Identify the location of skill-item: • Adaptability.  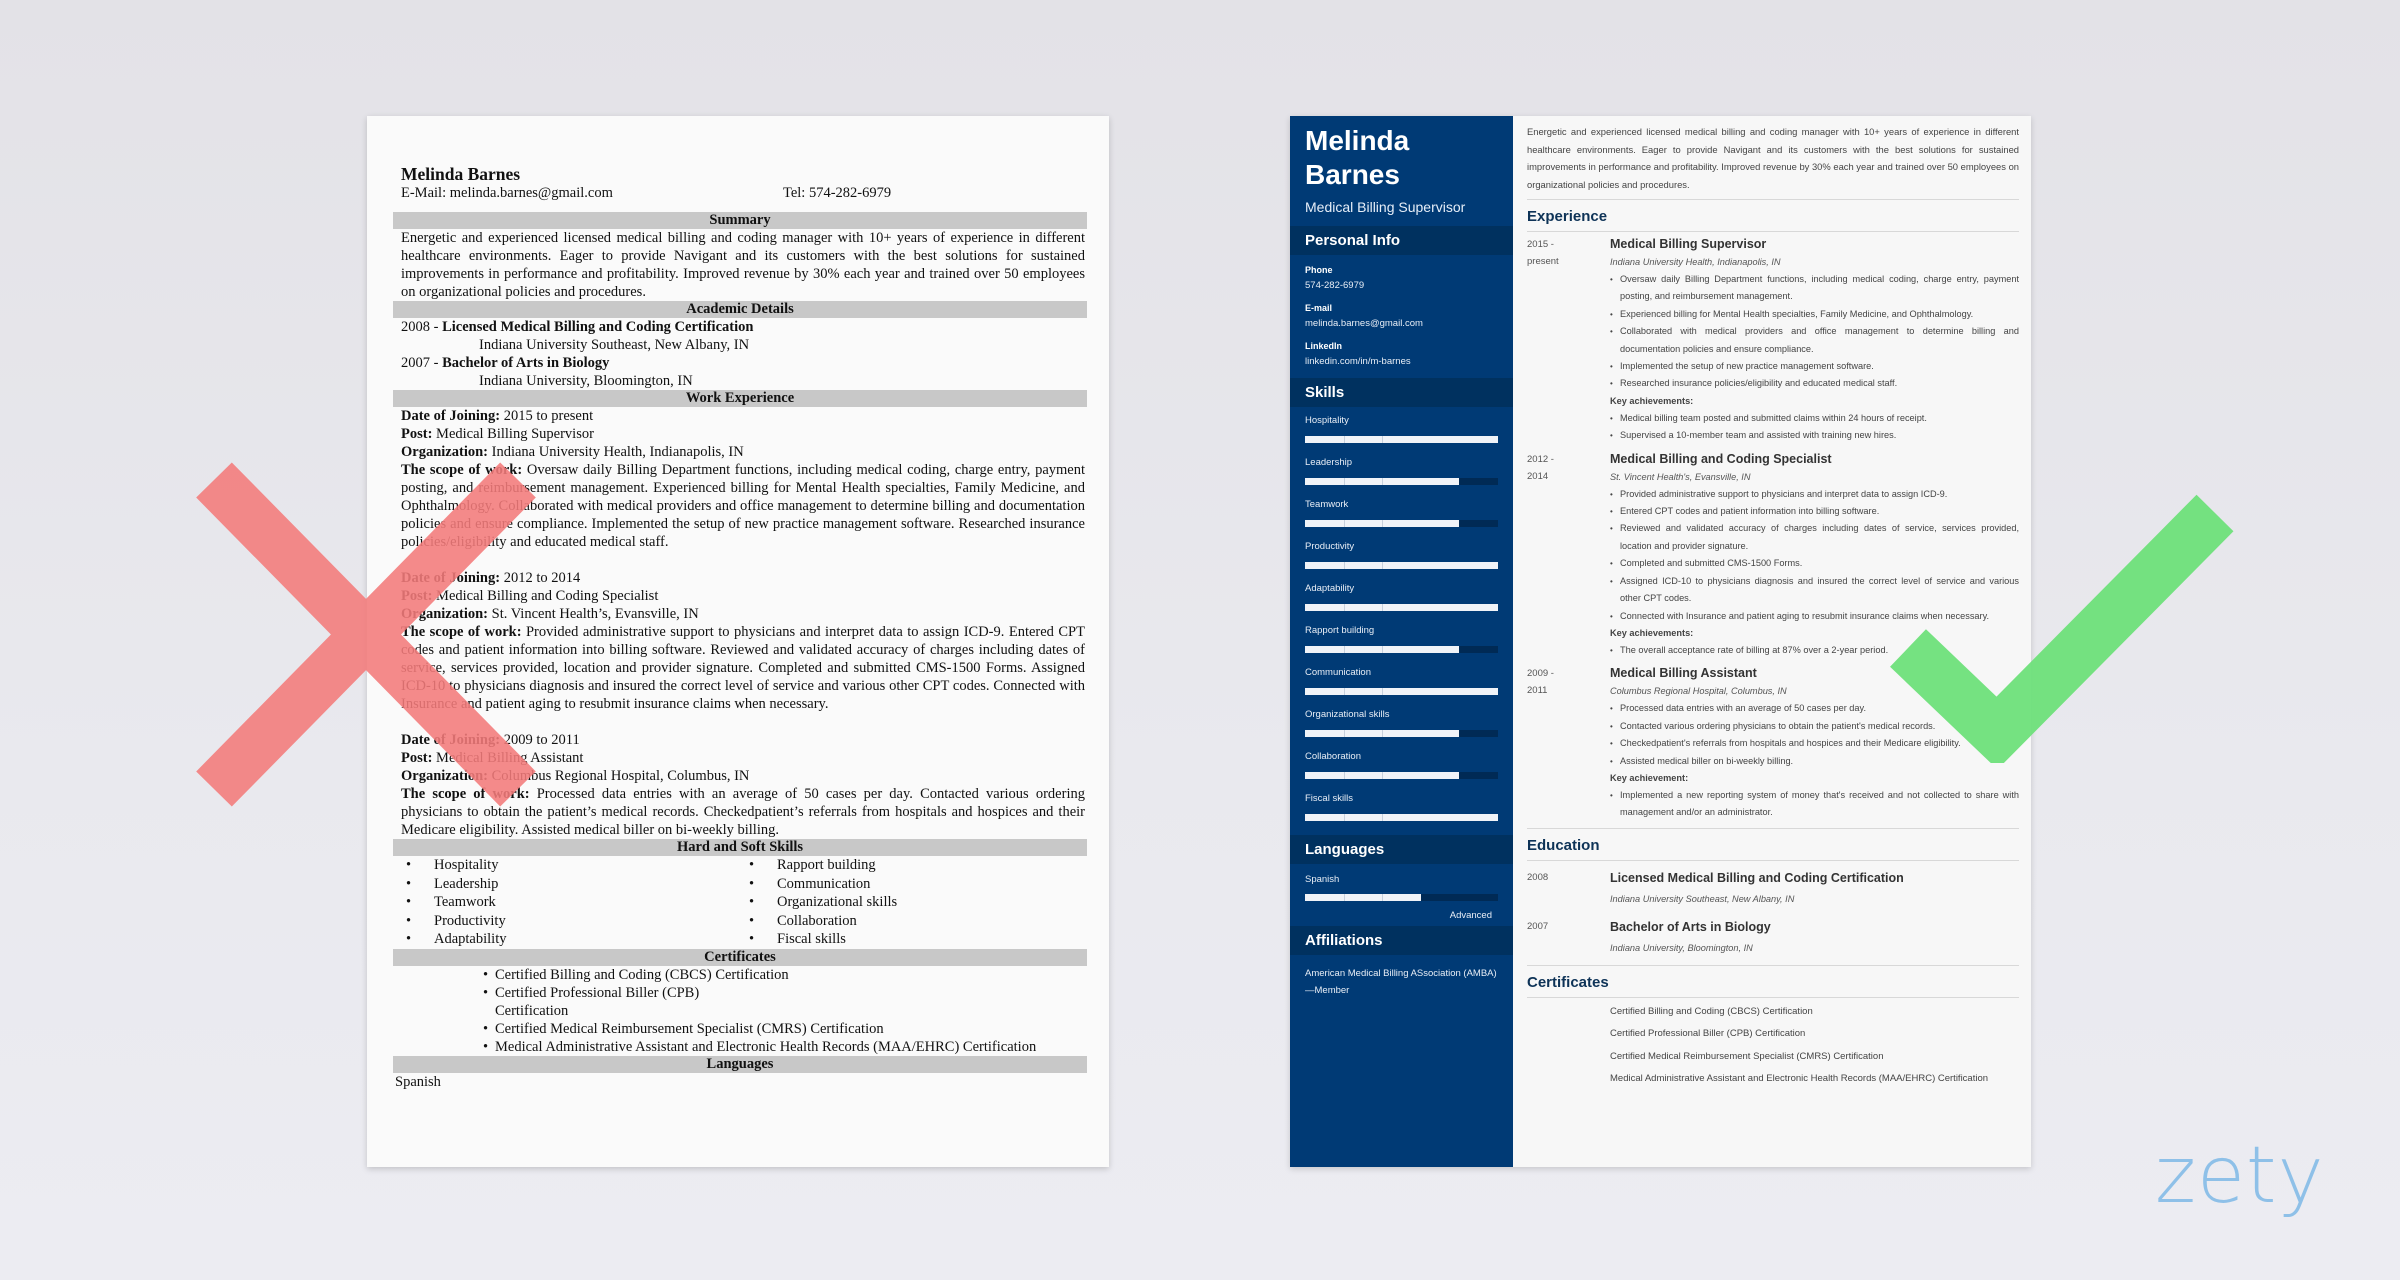
(572, 939).